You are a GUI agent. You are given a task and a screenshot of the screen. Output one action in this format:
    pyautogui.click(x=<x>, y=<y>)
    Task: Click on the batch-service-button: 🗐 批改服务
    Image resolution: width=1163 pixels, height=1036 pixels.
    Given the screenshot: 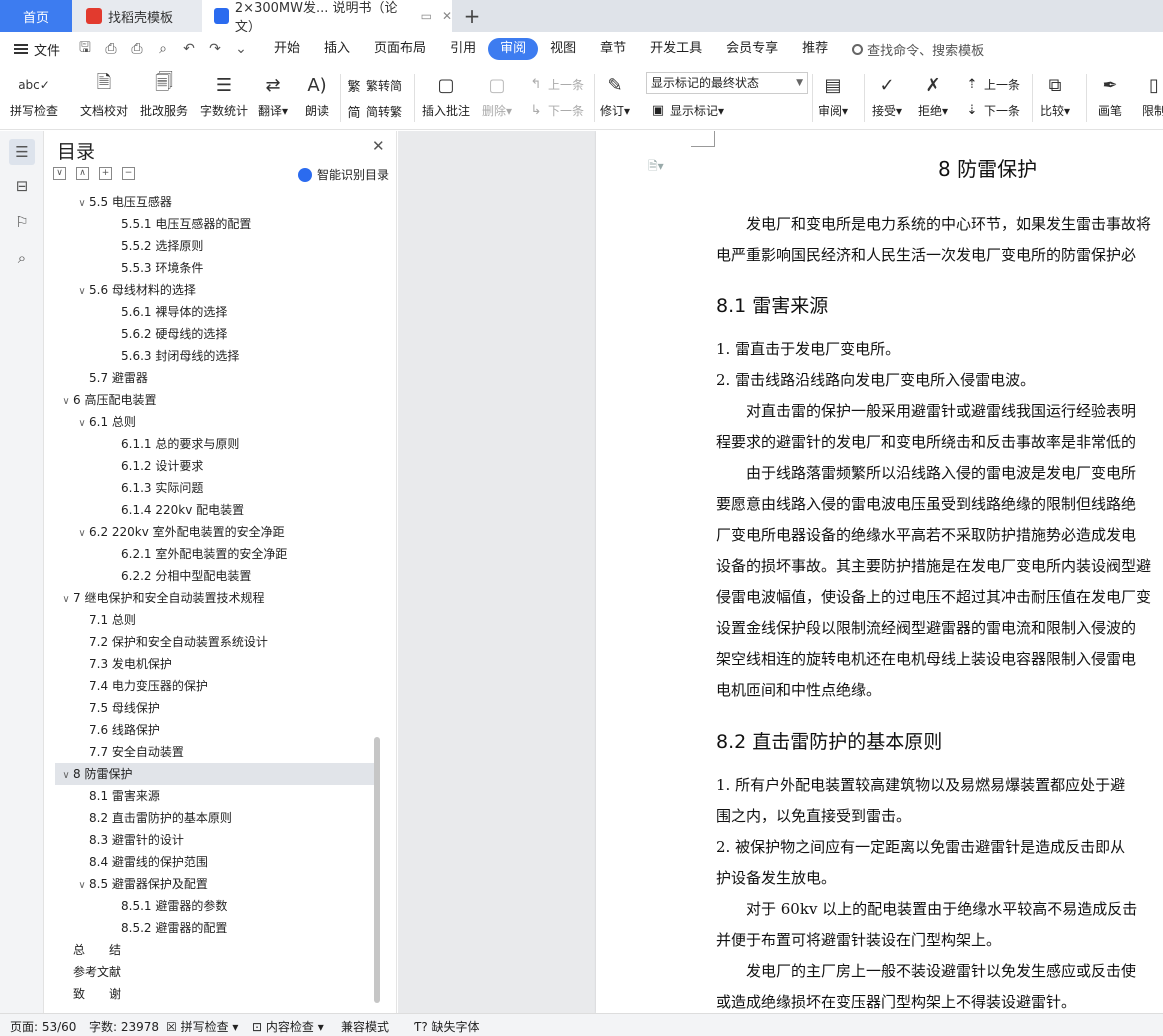 What is the action you would take?
    pyautogui.click(x=164, y=95)
    